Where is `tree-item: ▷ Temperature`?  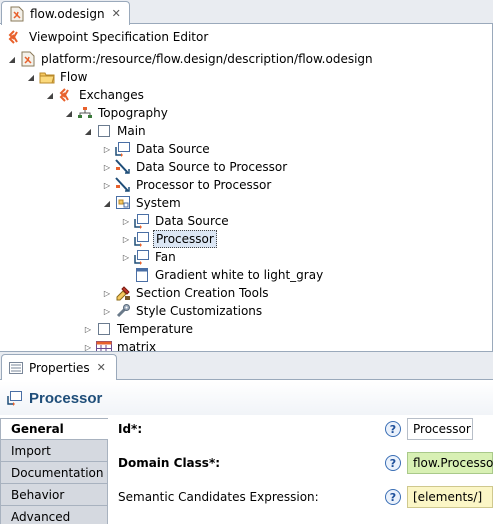 tree-item: ▷ Temperature is located at coordinates (138, 329).